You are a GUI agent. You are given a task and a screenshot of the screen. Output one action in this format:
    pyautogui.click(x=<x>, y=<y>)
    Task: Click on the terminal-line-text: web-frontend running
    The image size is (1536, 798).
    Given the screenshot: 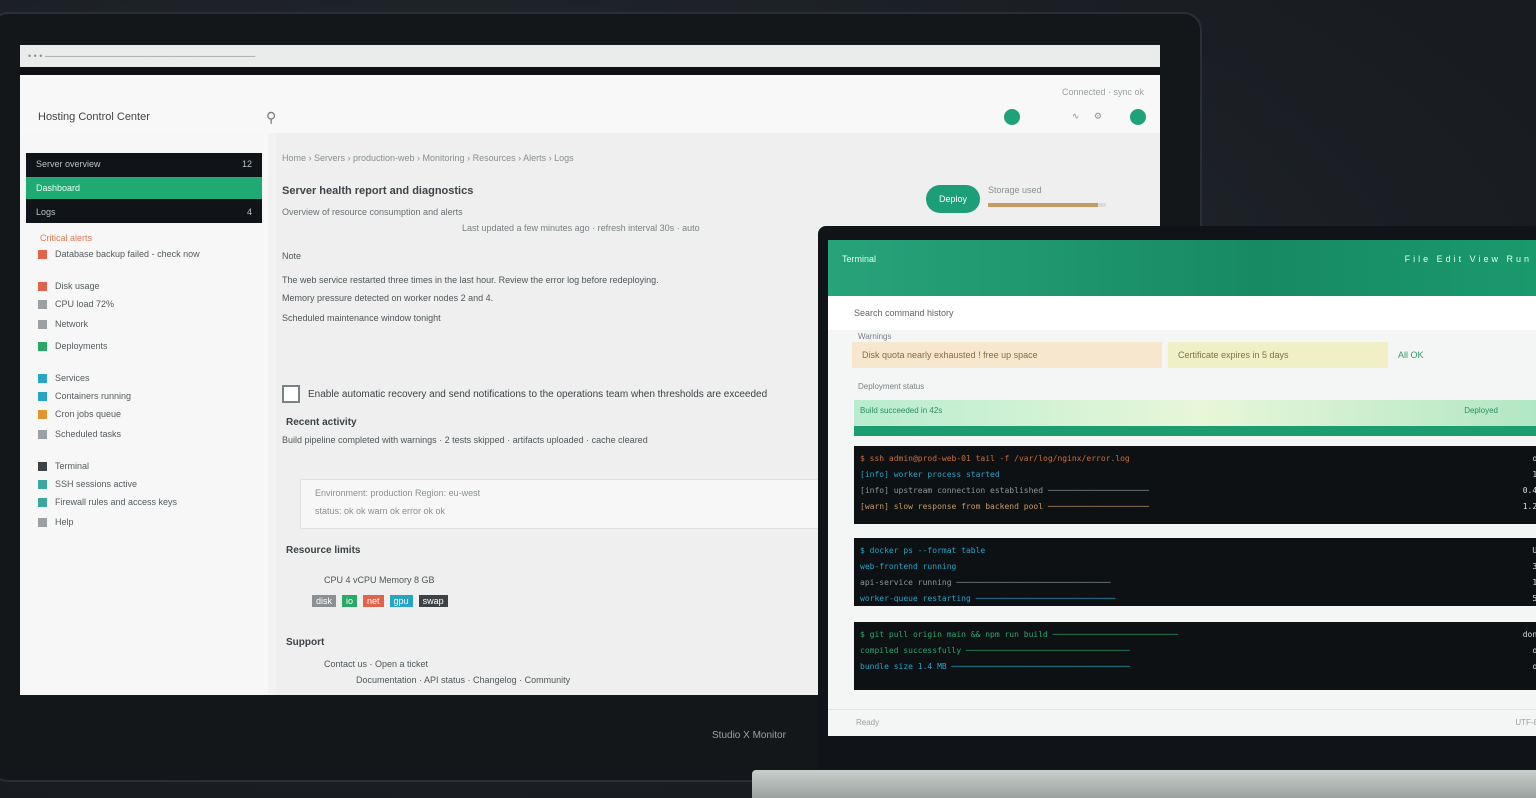 What is the action you would take?
    pyautogui.click(x=908, y=566)
    